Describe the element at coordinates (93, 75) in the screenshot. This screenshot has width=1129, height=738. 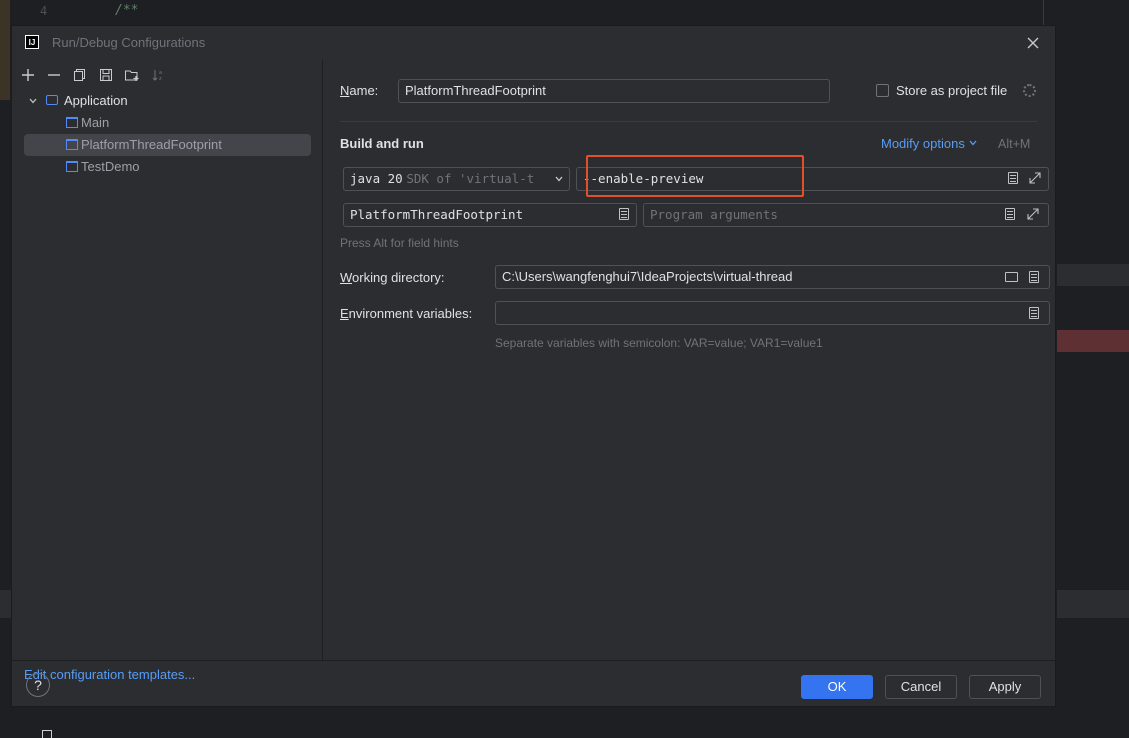
I see `configurations-toolbar: az` at that location.